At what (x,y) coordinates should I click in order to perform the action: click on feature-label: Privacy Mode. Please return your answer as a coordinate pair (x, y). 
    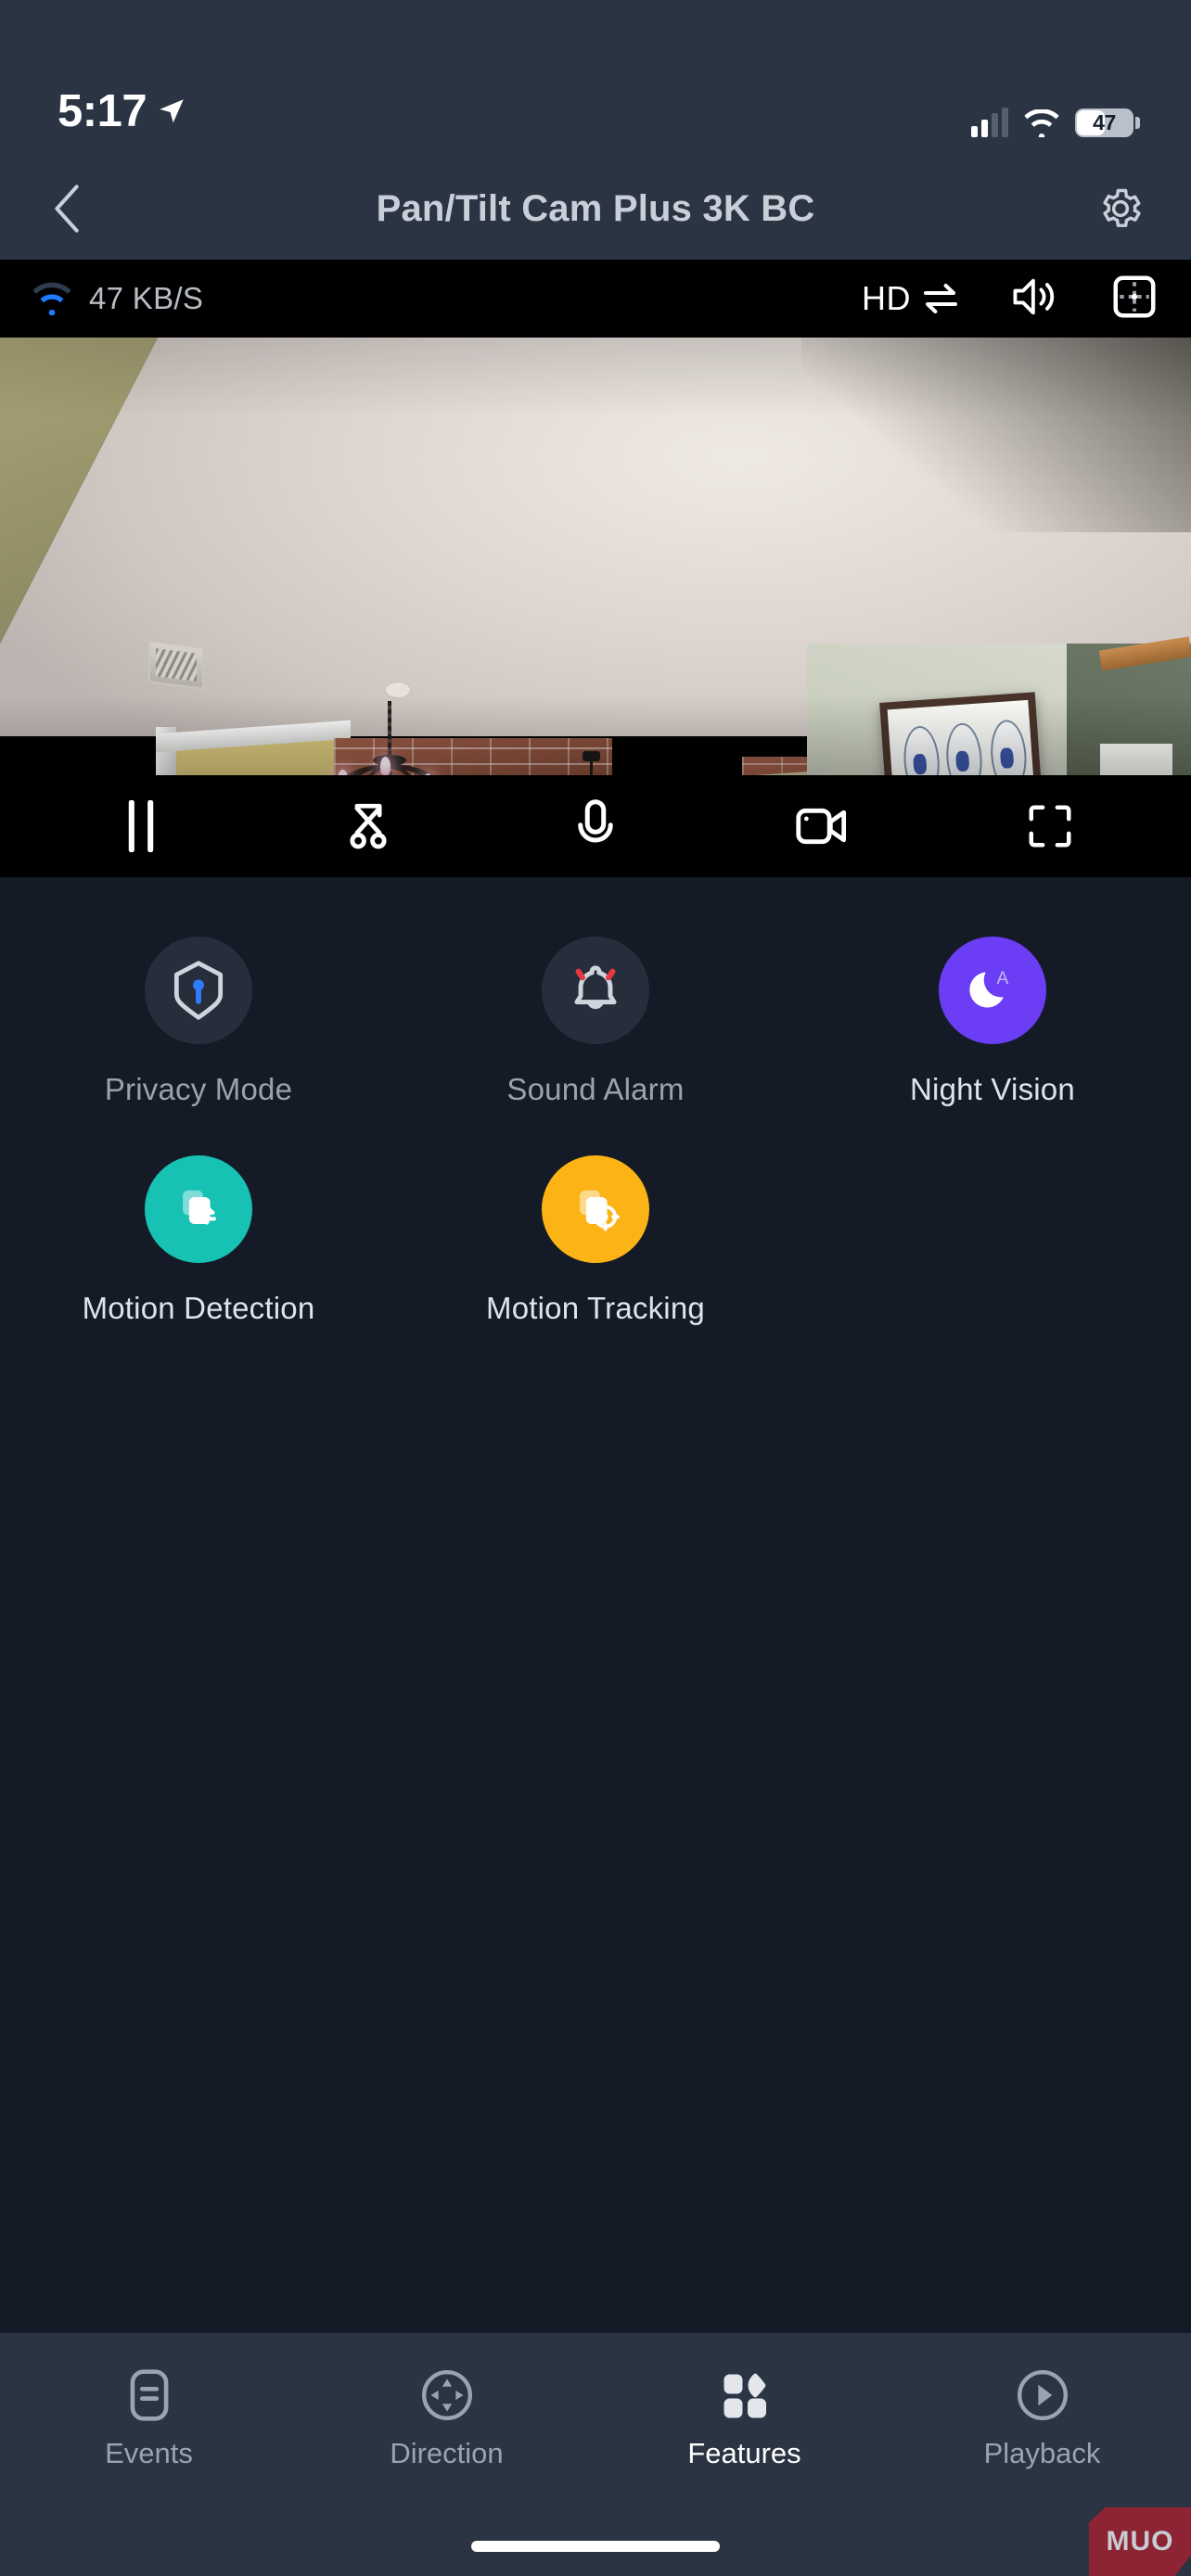
    Looking at the image, I should click on (198, 1089).